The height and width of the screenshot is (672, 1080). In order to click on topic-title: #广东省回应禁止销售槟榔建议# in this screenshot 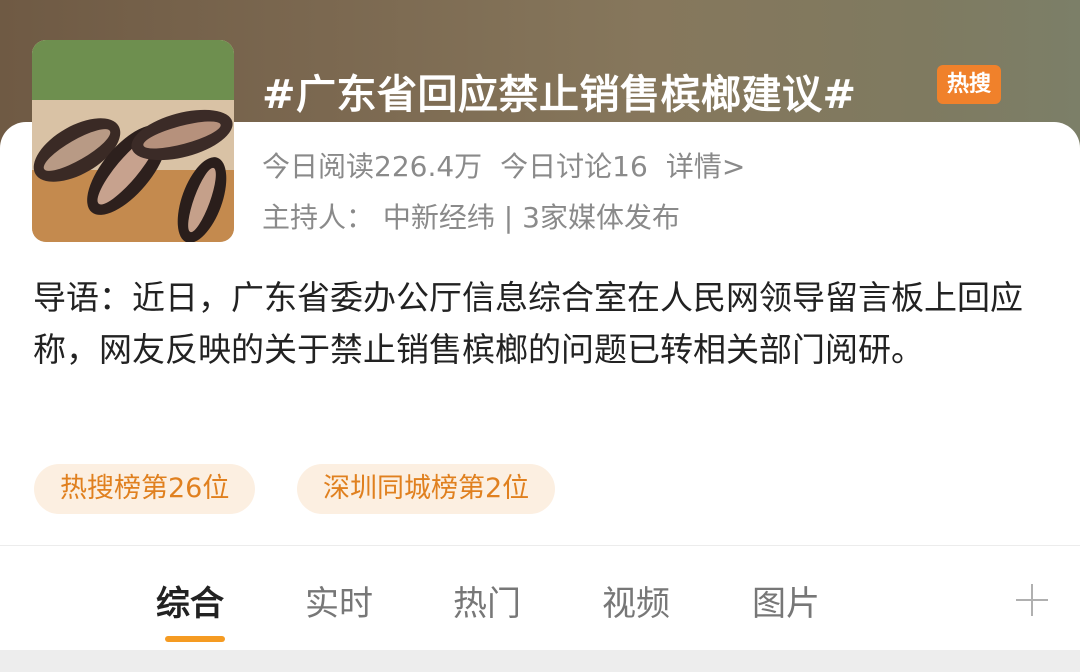, I will do `click(559, 95)`.